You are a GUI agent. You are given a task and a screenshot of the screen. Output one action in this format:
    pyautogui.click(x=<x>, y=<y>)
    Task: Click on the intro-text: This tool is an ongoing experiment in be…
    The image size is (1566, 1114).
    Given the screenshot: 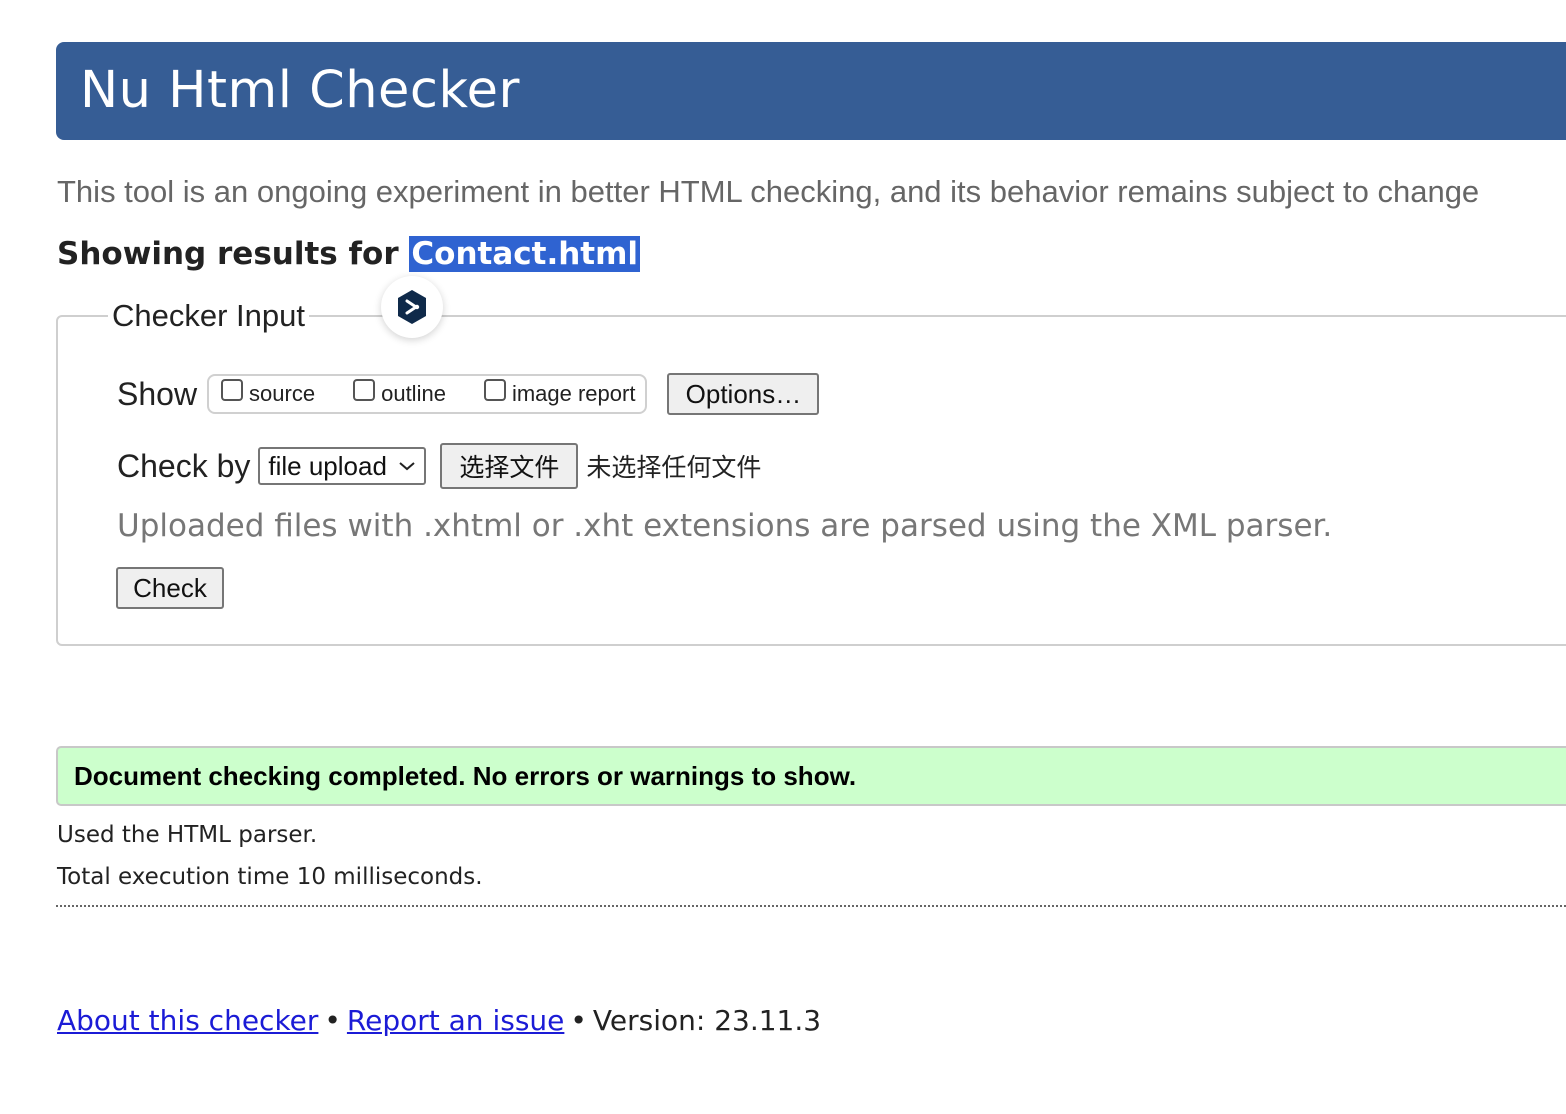 What is the action you would take?
    pyautogui.click(x=768, y=191)
    